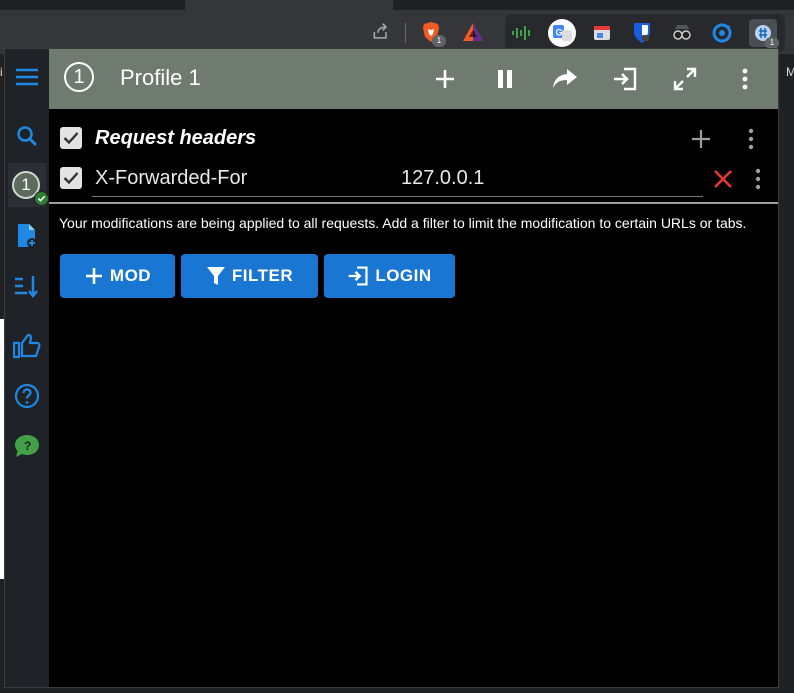 This screenshot has width=794, height=693. I want to click on window-icon, so click(602, 33).